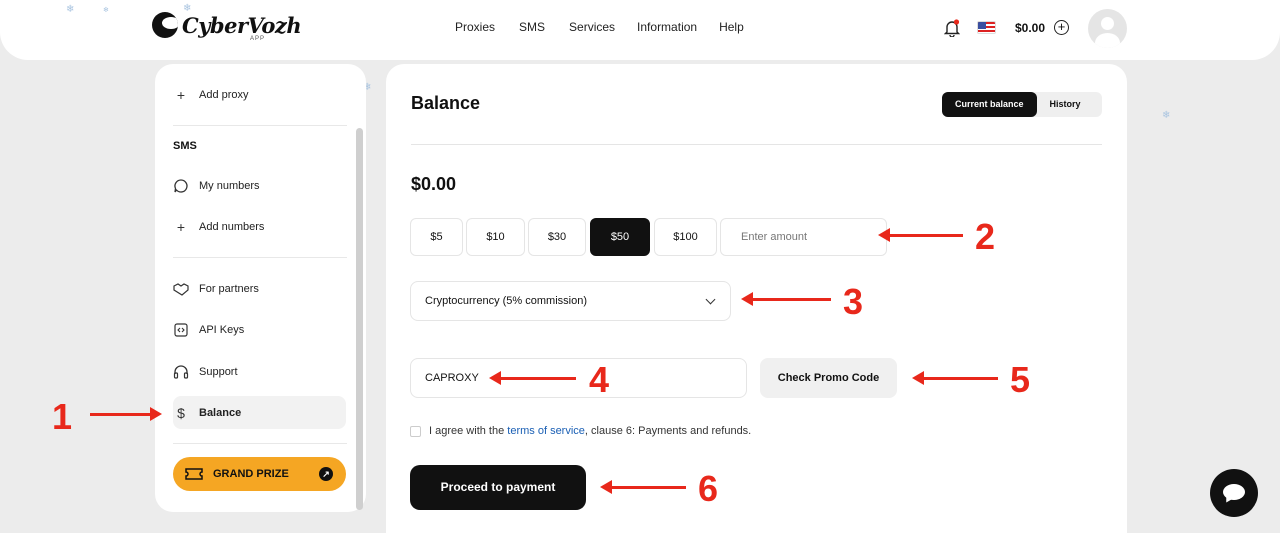 This screenshot has width=1280, height=533. I want to click on sidebar-item-add-numbers: + Add numbers, so click(219, 227).